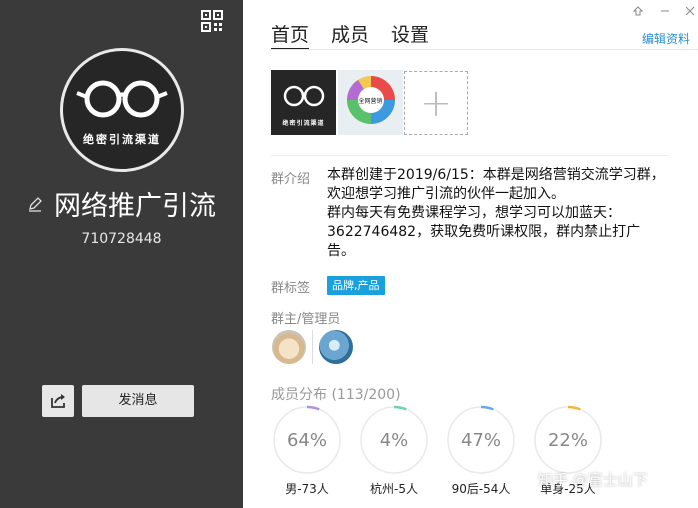 The height and width of the screenshot is (508, 698). Describe the element at coordinates (212, 21) in the screenshot. I see `qr-code-icon` at that location.